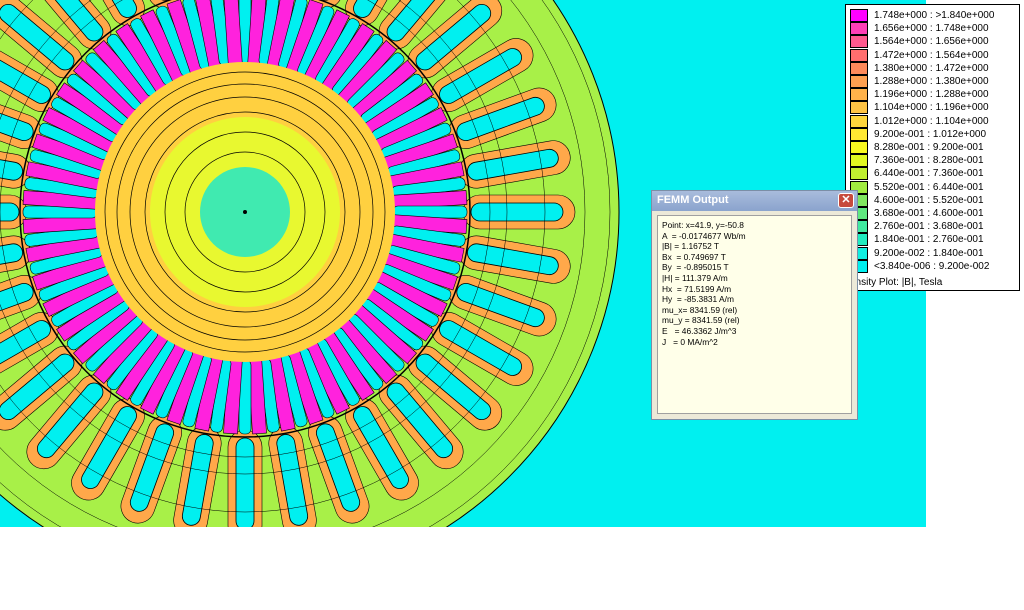  What do you see at coordinates (754, 201) in the screenshot?
I see `dialog-titlebar: FEMM Output ✕` at bounding box center [754, 201].